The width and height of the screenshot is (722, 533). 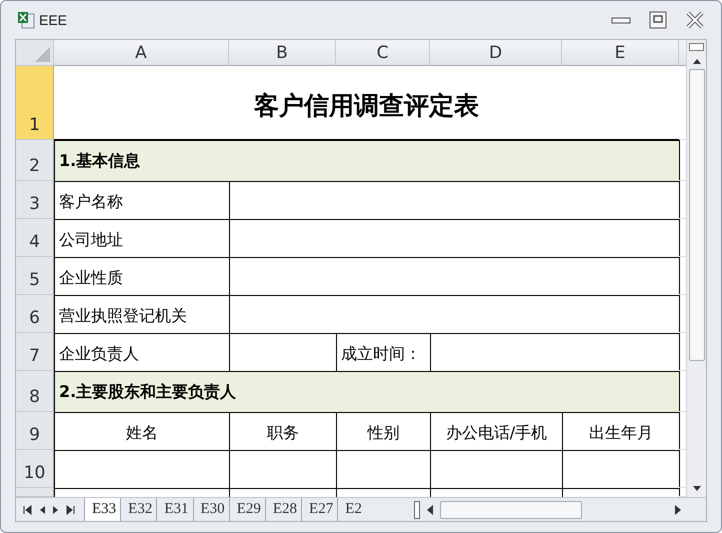 I want to click on vertical-scrollbar, so click(x=696, y=268).